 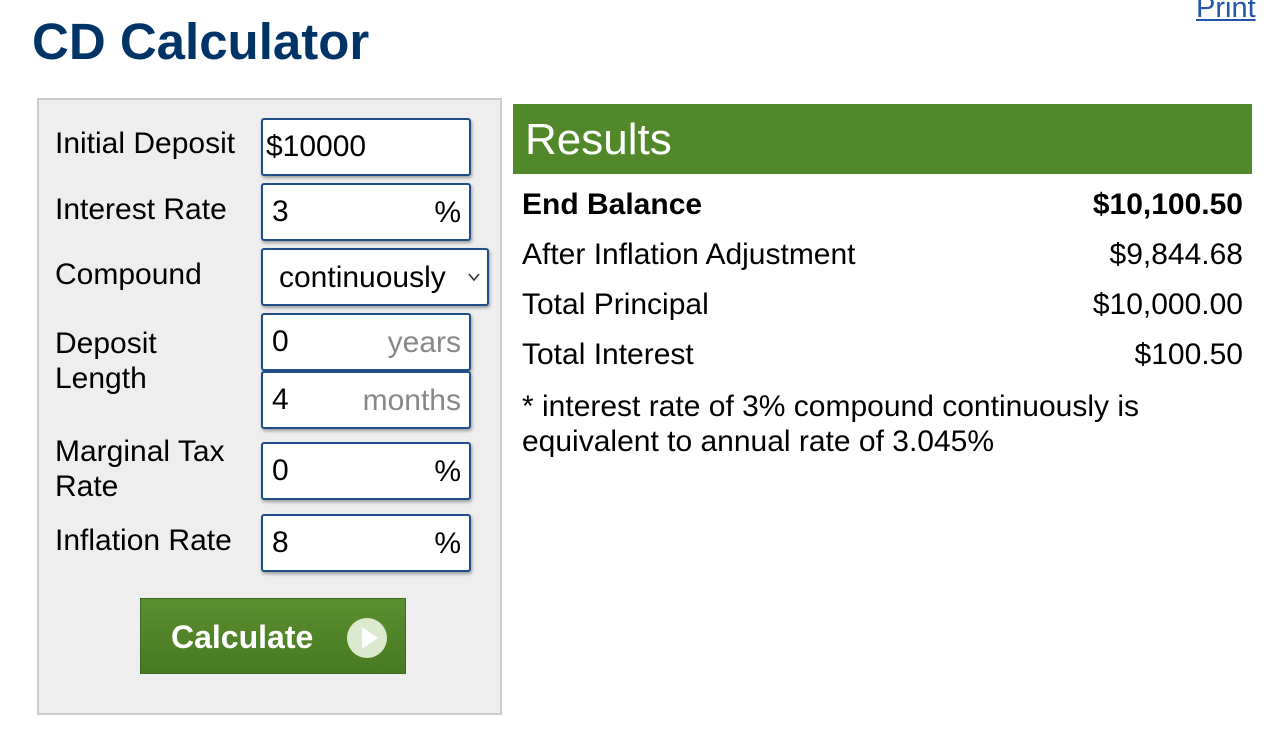 What do you see at coordinates (882, 139) in the screenshot?
I see `results-header: Results` at bounding box center [882, 139].